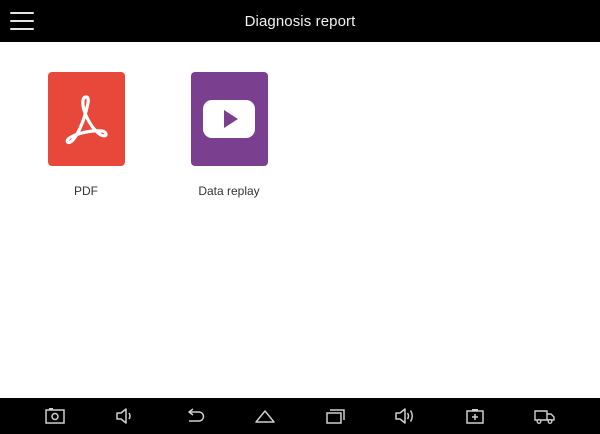 The image size is (600, 434). I want to click on data-replay-tile: Data replay, so click(229, 135).